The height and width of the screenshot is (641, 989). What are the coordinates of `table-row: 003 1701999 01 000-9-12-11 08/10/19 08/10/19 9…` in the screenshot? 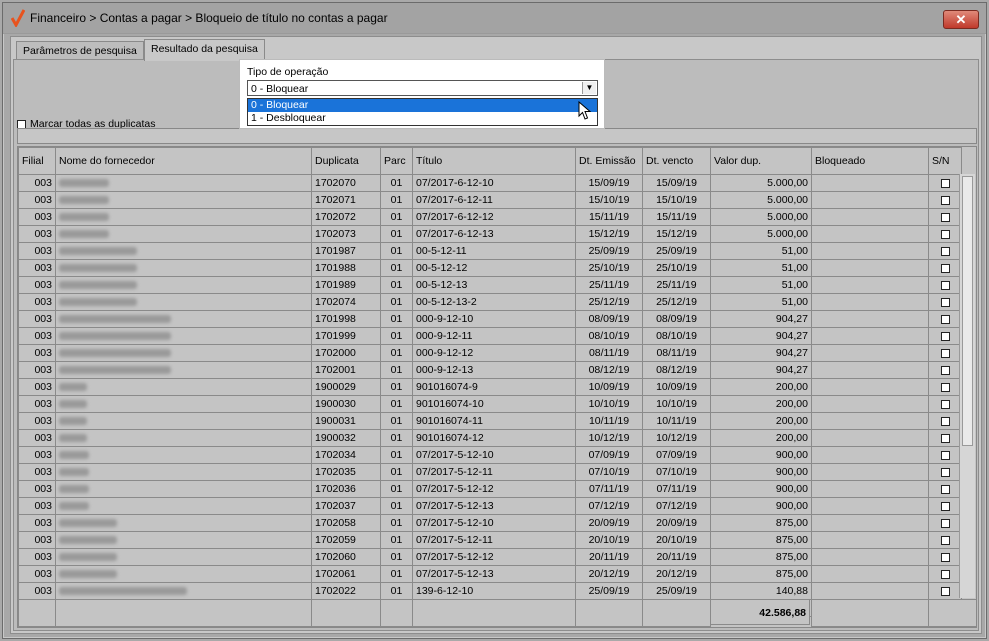 It's located at (490, 336).